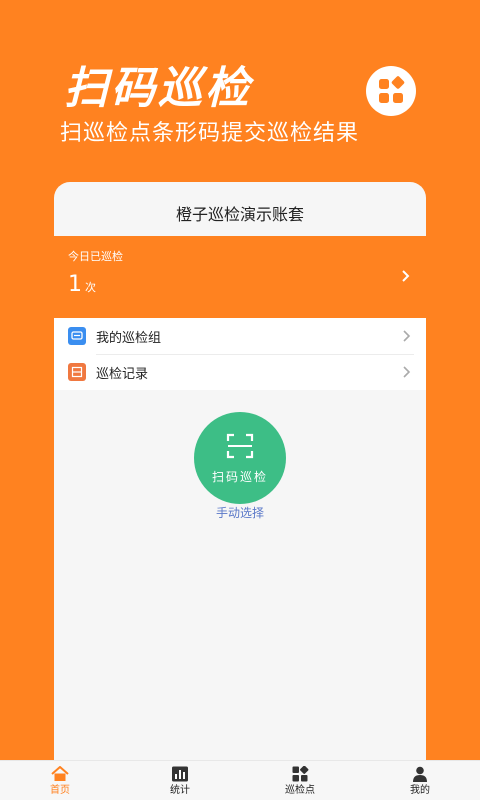 This screenshot has height=800, width=480. I want to click on hero-title: 扫码巡检, so click(158, 88).